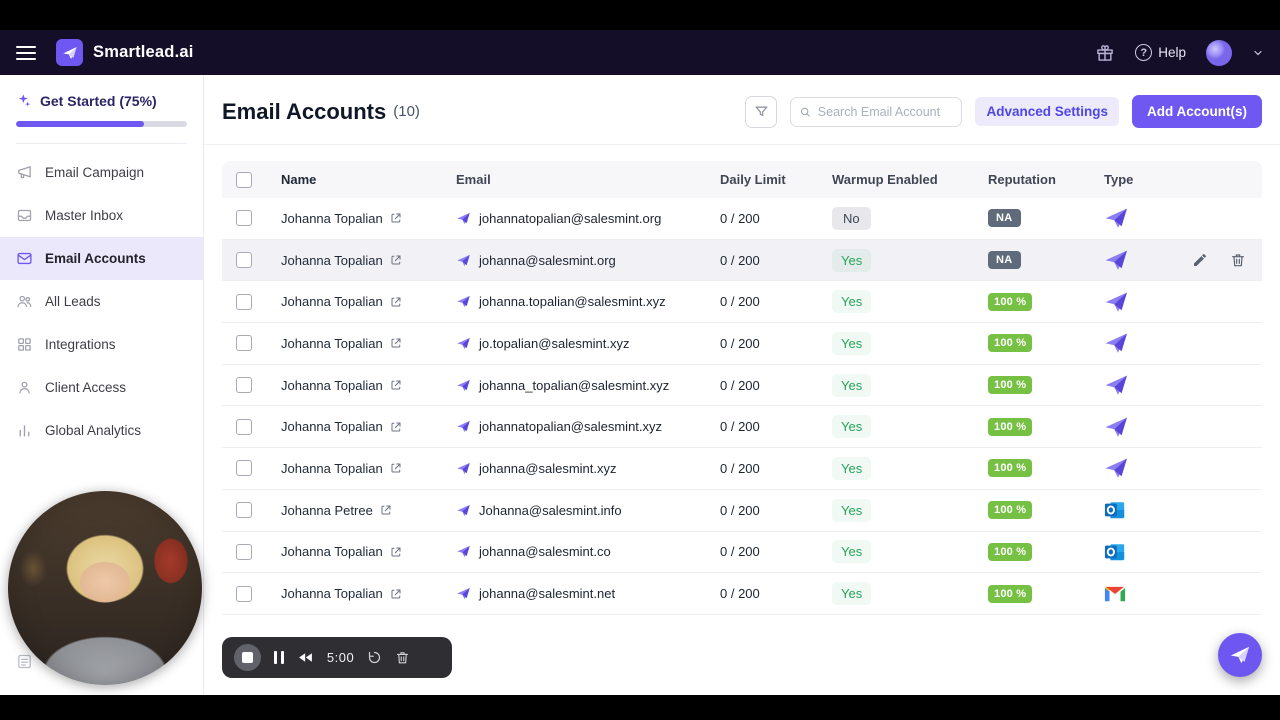  Describe the element at coordinates (247, 657) in the screenshot. I see `stop-button` at that location.